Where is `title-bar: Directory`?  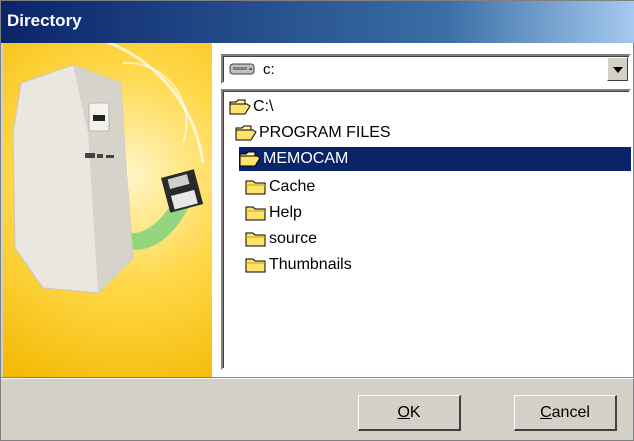 title-bar: Directory is located at coordinates (317, 22).